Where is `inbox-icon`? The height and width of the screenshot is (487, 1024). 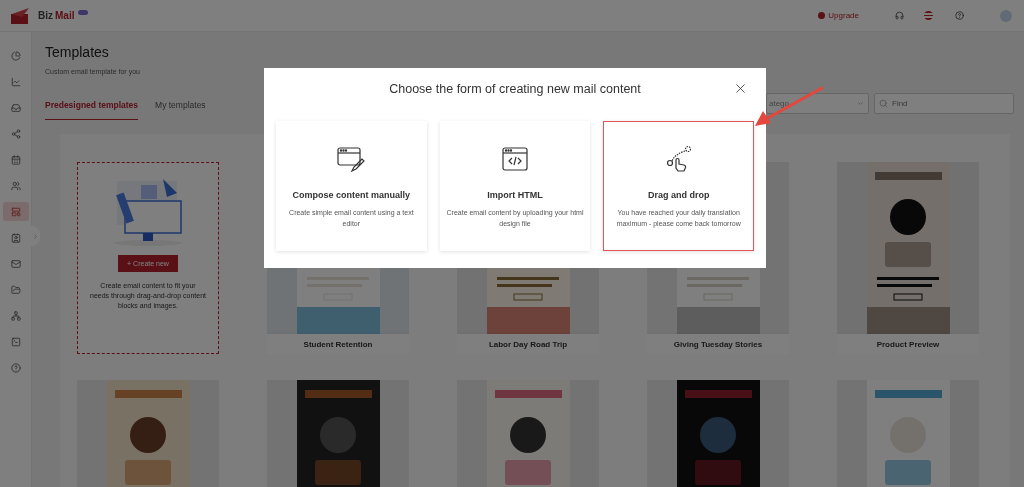 inbox-icon is located at coordinates (15, 107).